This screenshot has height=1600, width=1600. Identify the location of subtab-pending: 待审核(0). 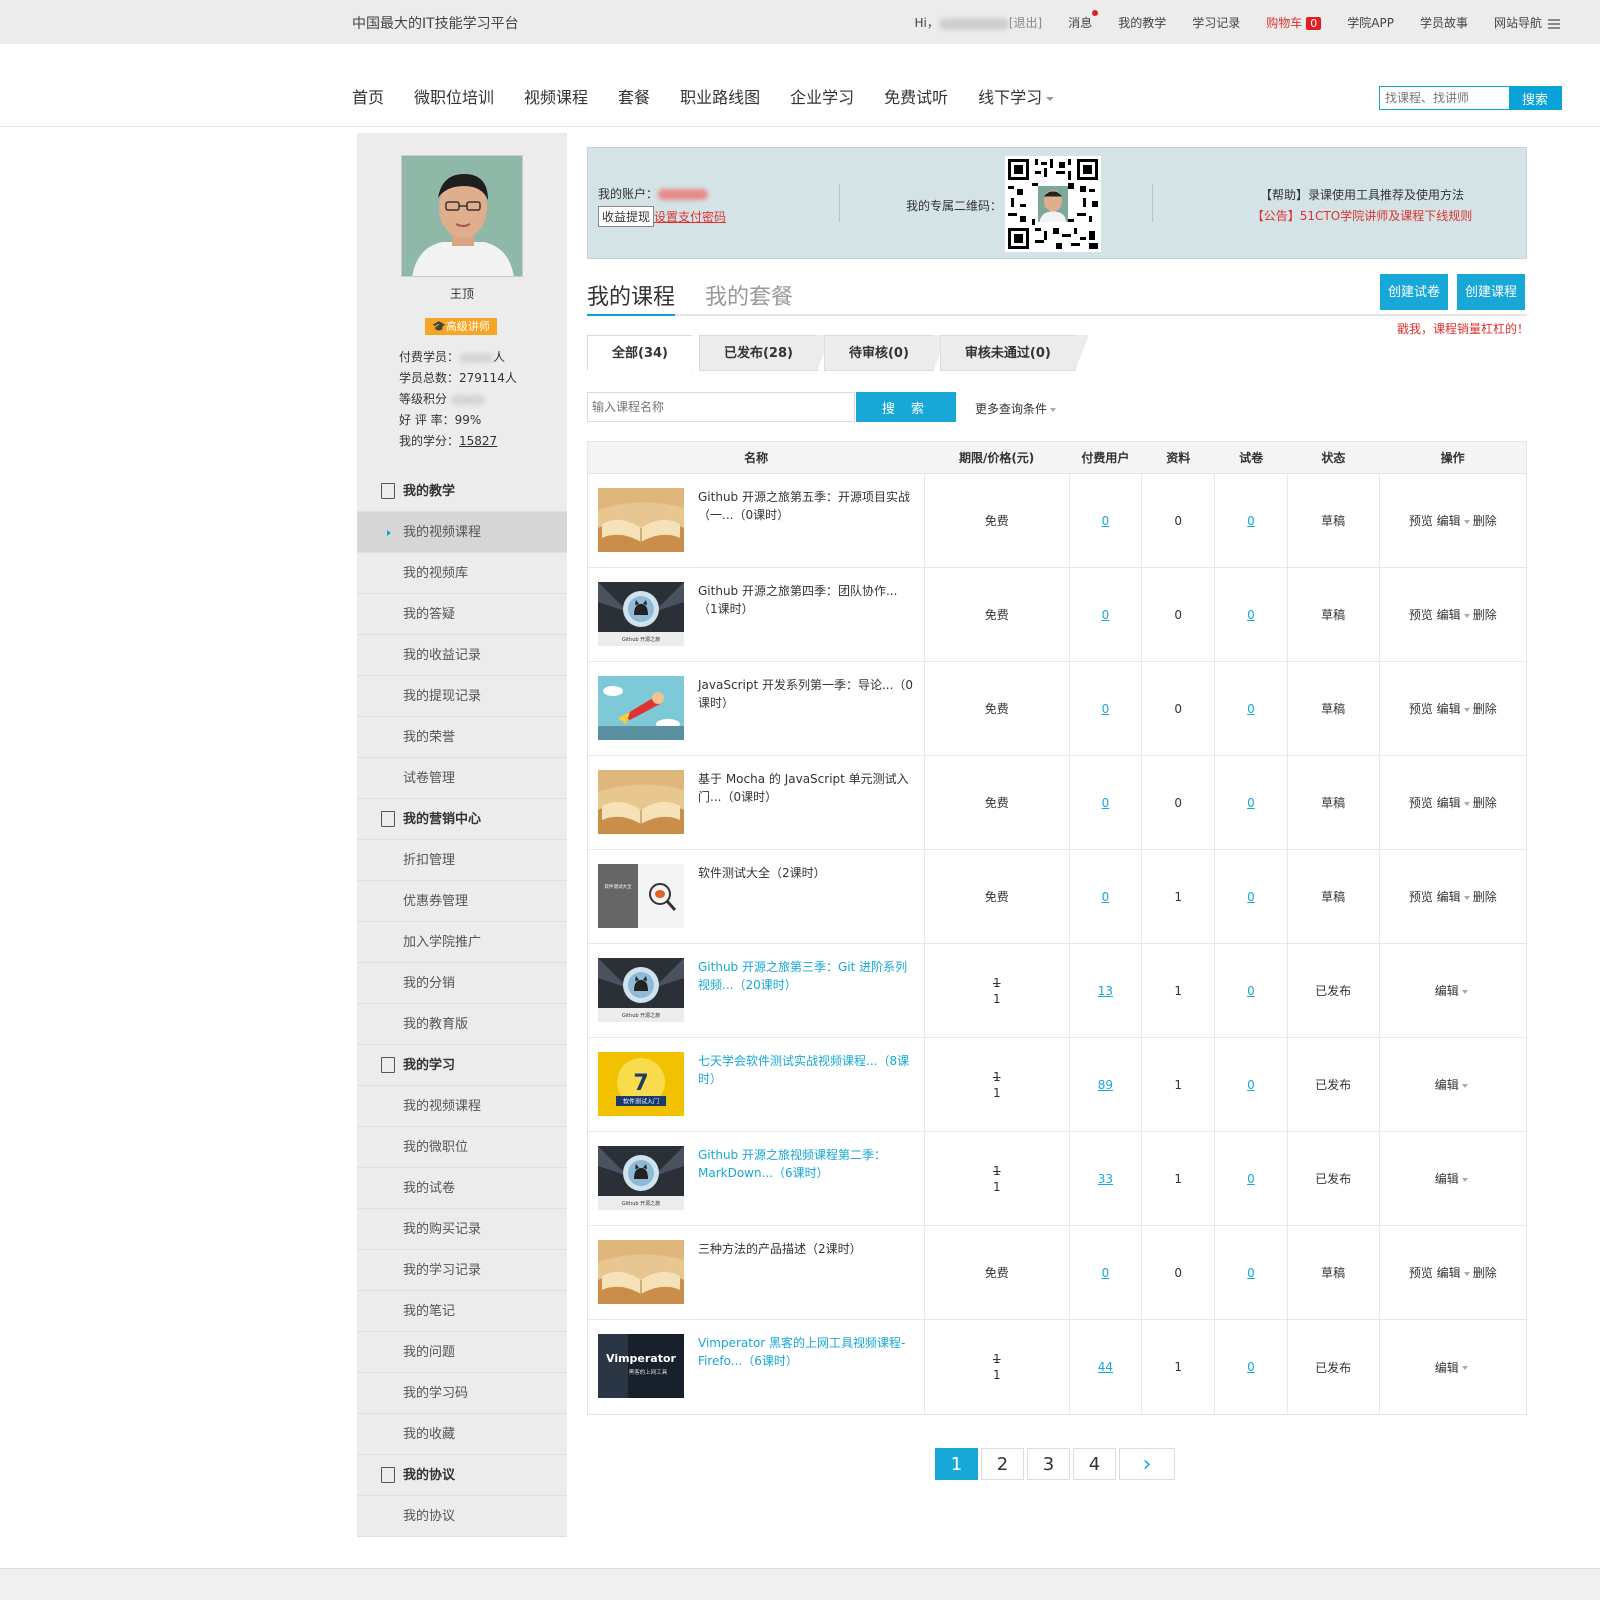
(885, 353).